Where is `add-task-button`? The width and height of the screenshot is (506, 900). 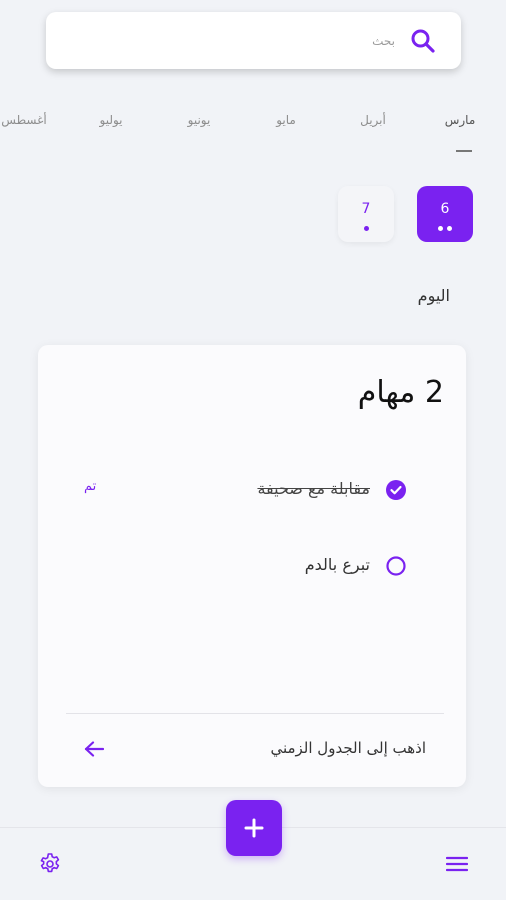 add-task-button is located at coordinates (254, 828).